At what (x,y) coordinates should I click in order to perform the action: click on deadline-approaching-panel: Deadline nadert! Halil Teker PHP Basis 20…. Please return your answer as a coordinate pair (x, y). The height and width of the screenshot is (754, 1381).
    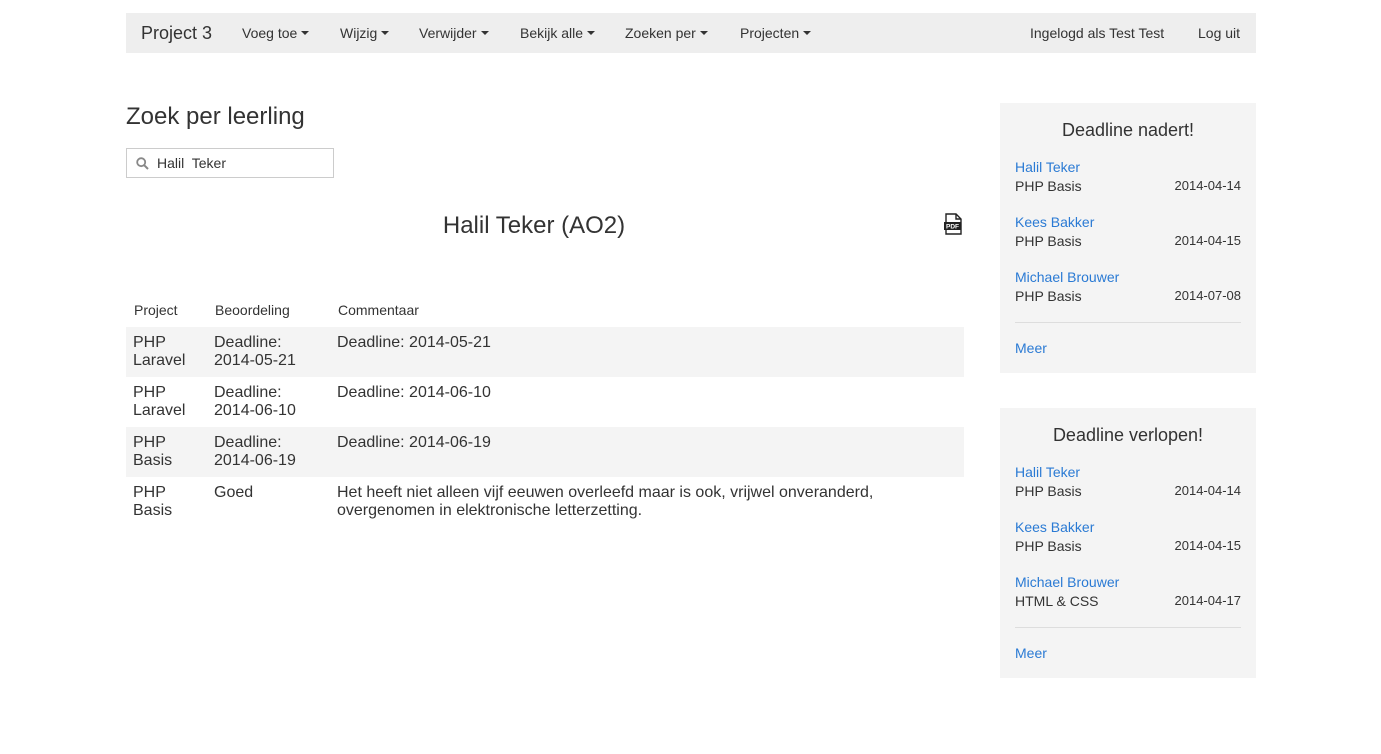
    Looking at the image, I should click on (1128, 238).